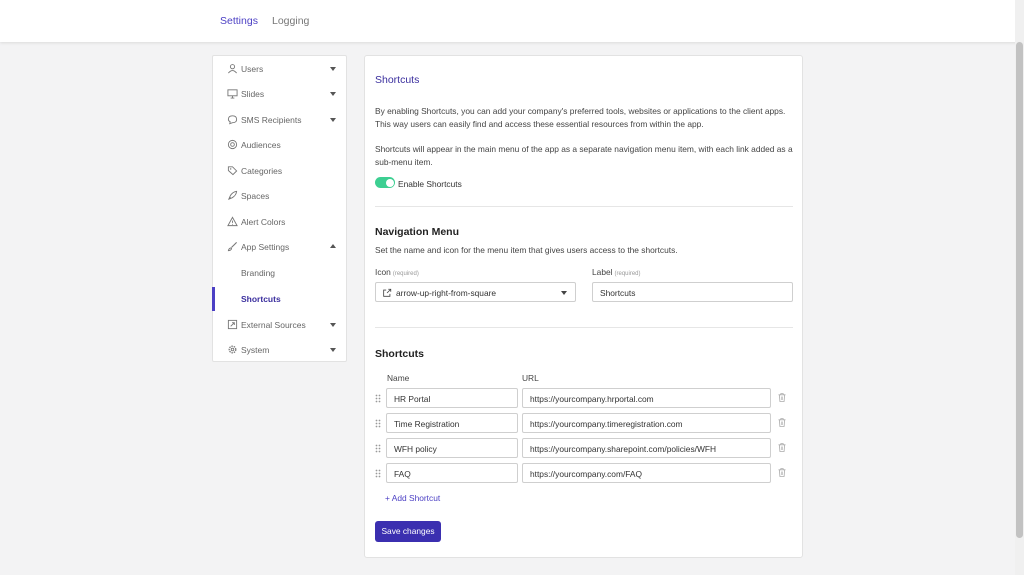  What do you see at coordinates (232, 324) in the screenshot?
I see `external-box-icon` at bounding box center [232, 324].